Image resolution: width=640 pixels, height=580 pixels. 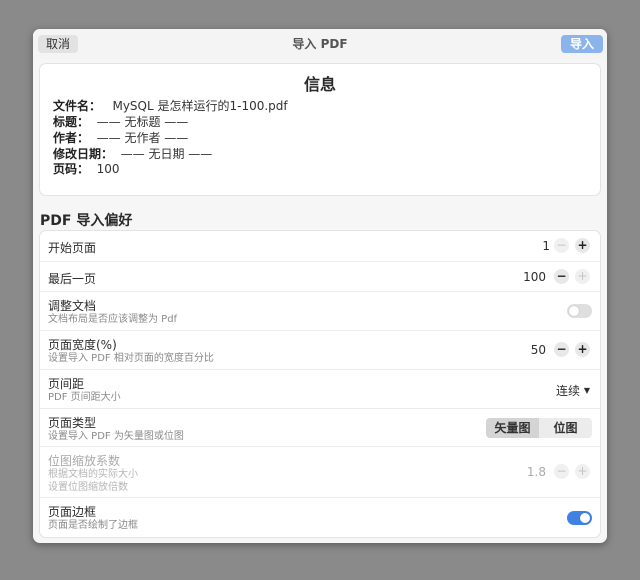 I want to click on page-spacing-label: 页间距, so click(x=66, y=384).